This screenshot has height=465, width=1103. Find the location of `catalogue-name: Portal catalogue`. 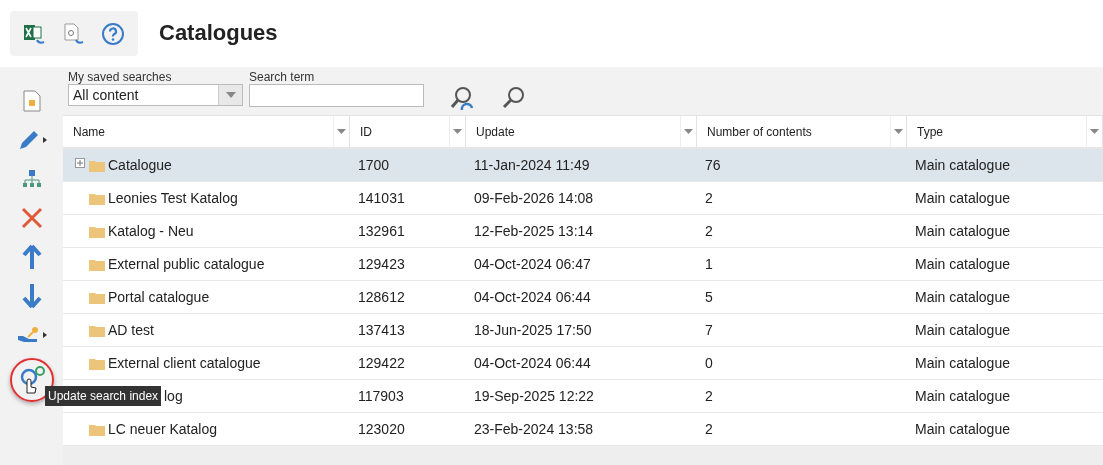

catalogue-name: Portal catalogue is located at coordinates (159, 297).